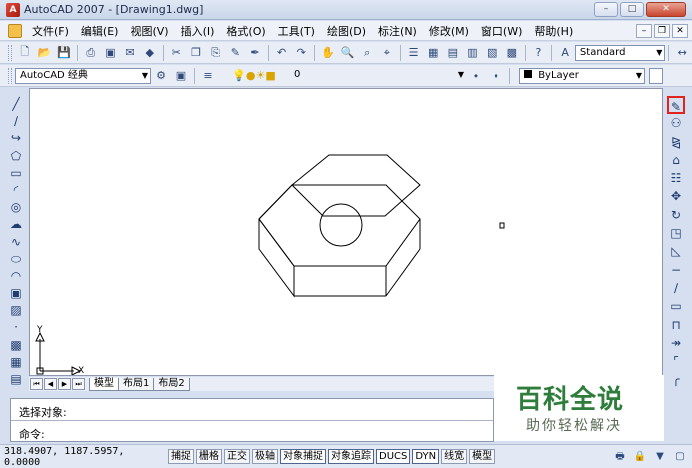  Describe the element at coordinates (45, 53) in the screenshot. I see `open-icon: 📂` at that location.